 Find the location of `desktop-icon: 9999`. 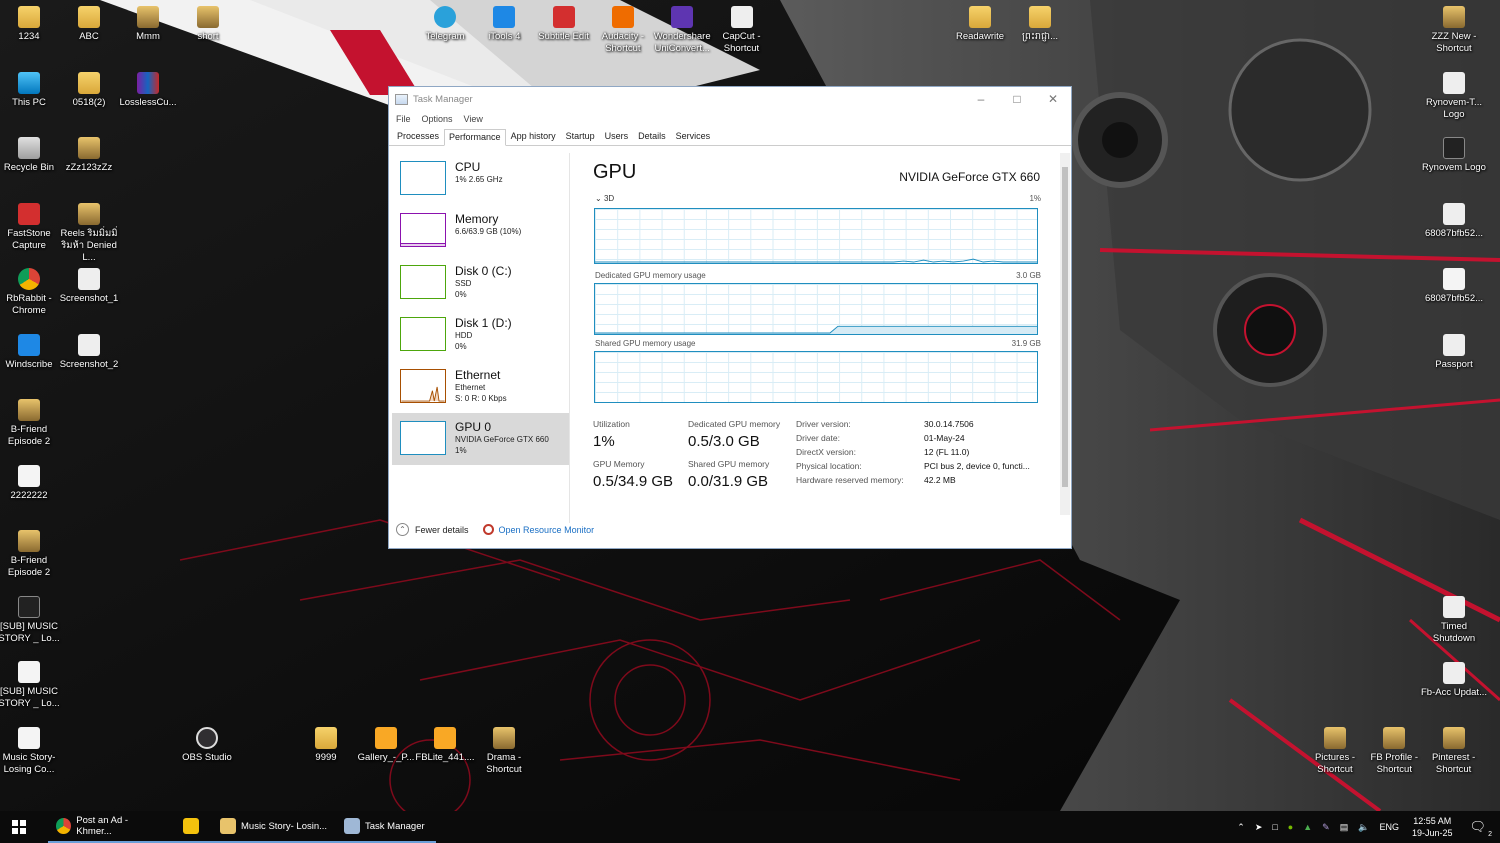

desktop-icon: 9999 is located at coordinates (326, 745).